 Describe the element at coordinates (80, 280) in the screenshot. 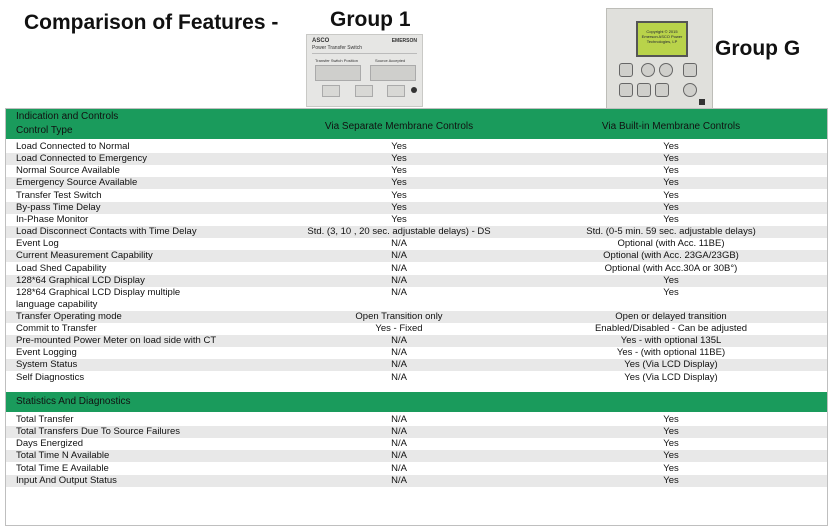

I see `feature-cell: 128*64 Graphical LCD Display` at that location.